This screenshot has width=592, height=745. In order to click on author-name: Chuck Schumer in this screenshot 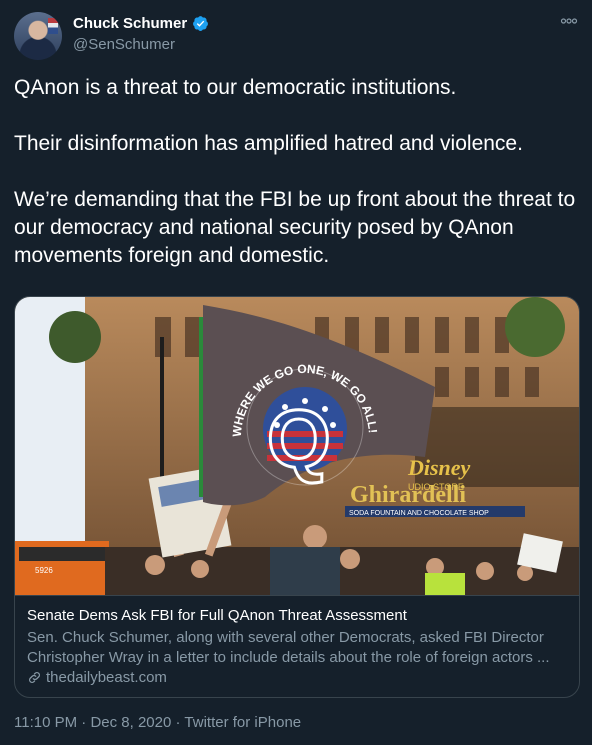, I will do `click(130, 23)`.